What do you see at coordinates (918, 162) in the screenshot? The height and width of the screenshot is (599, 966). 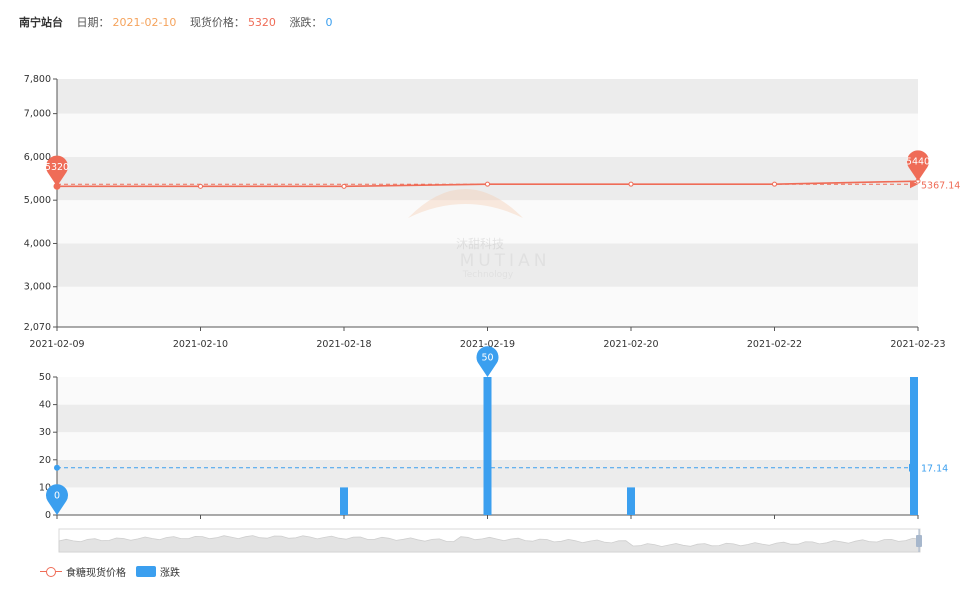 I see `price-mark-pin-label: 5440` at bounding box center [918, 162].